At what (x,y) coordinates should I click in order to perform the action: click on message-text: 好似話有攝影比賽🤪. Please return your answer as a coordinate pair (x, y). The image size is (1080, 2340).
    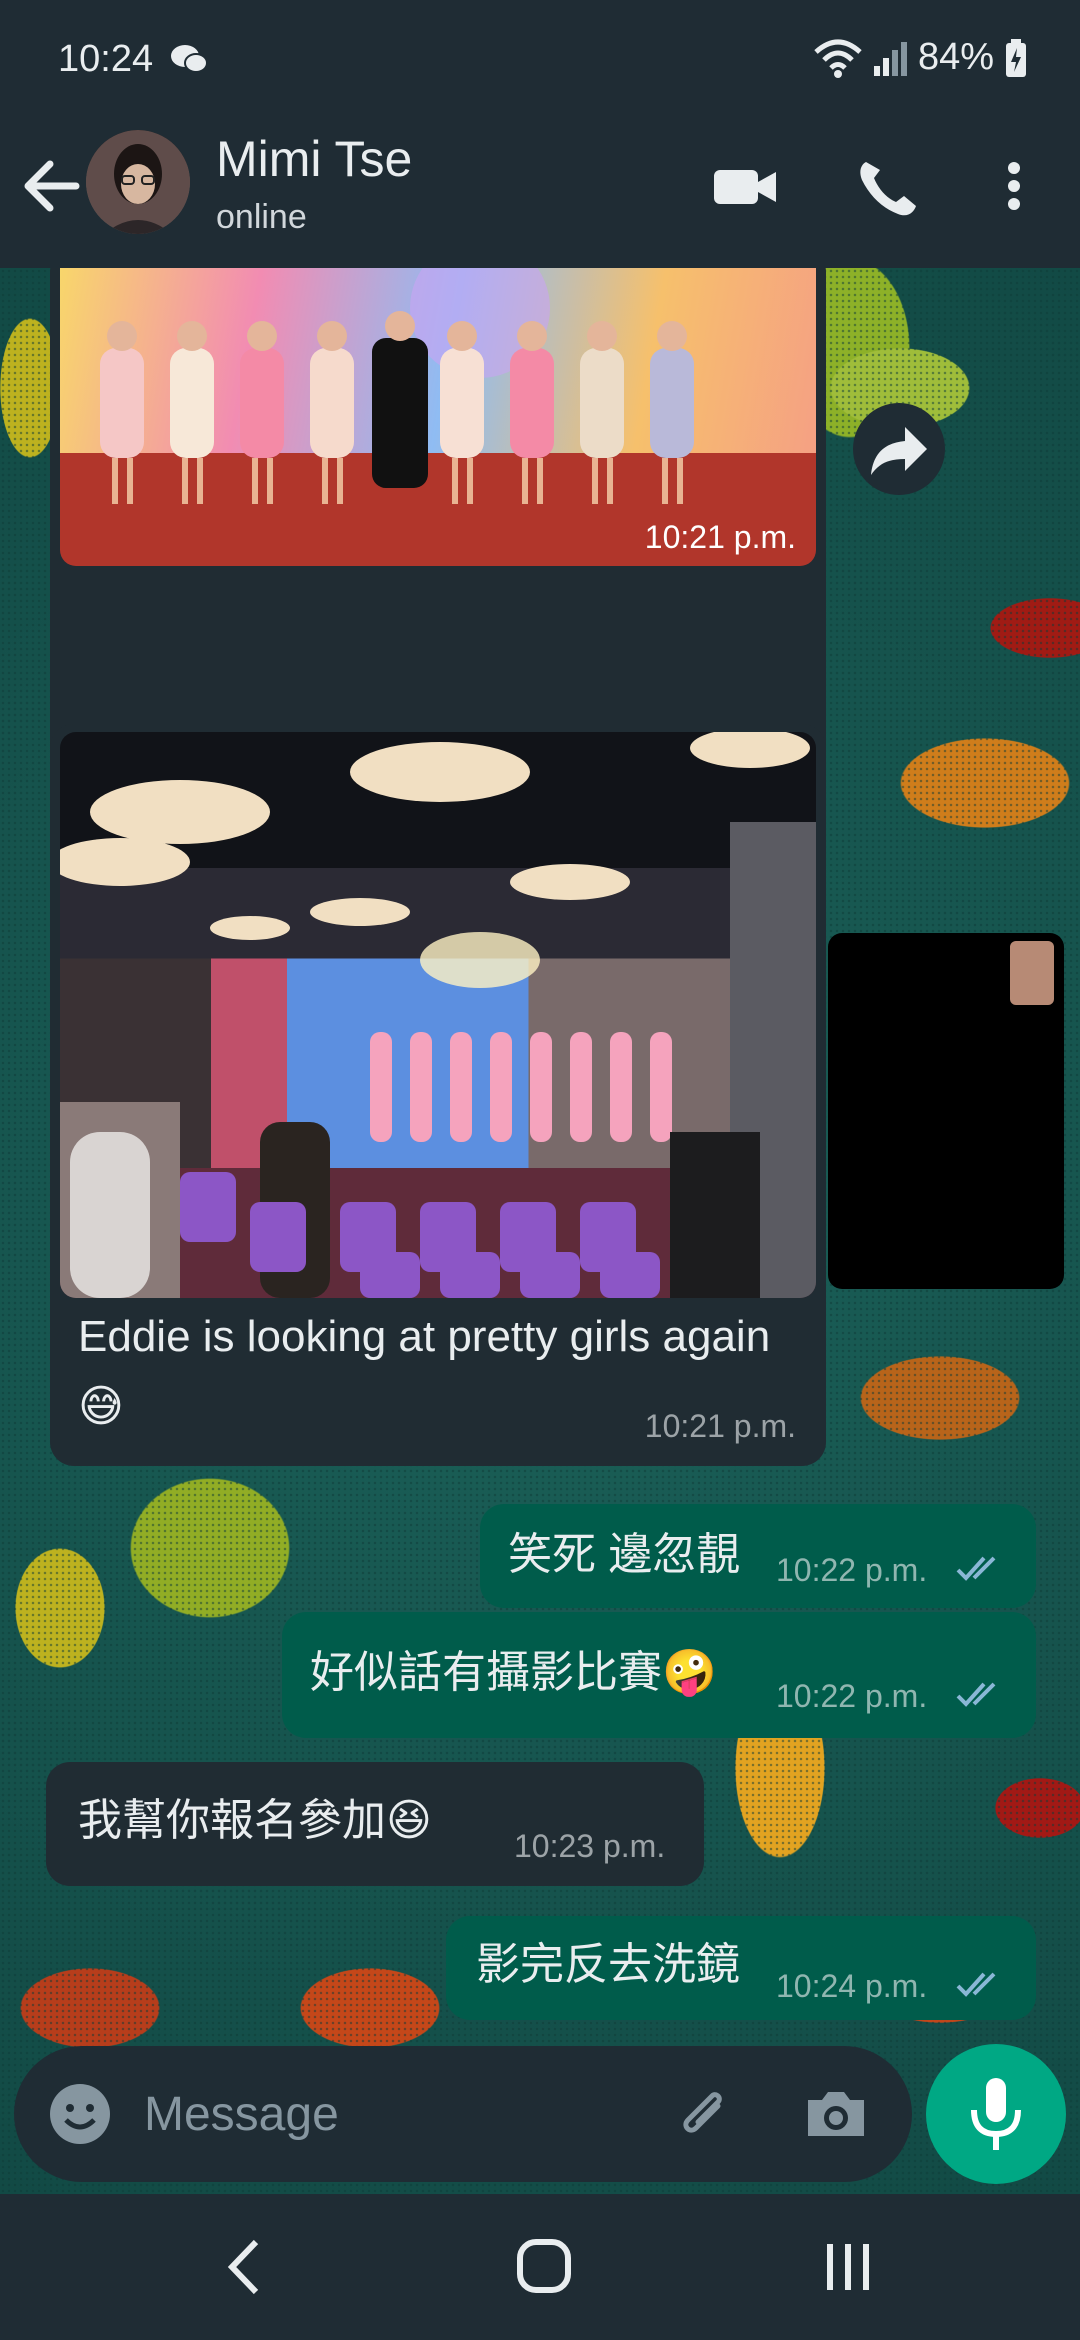
    Looking at the image, I should click on (513, 1672).